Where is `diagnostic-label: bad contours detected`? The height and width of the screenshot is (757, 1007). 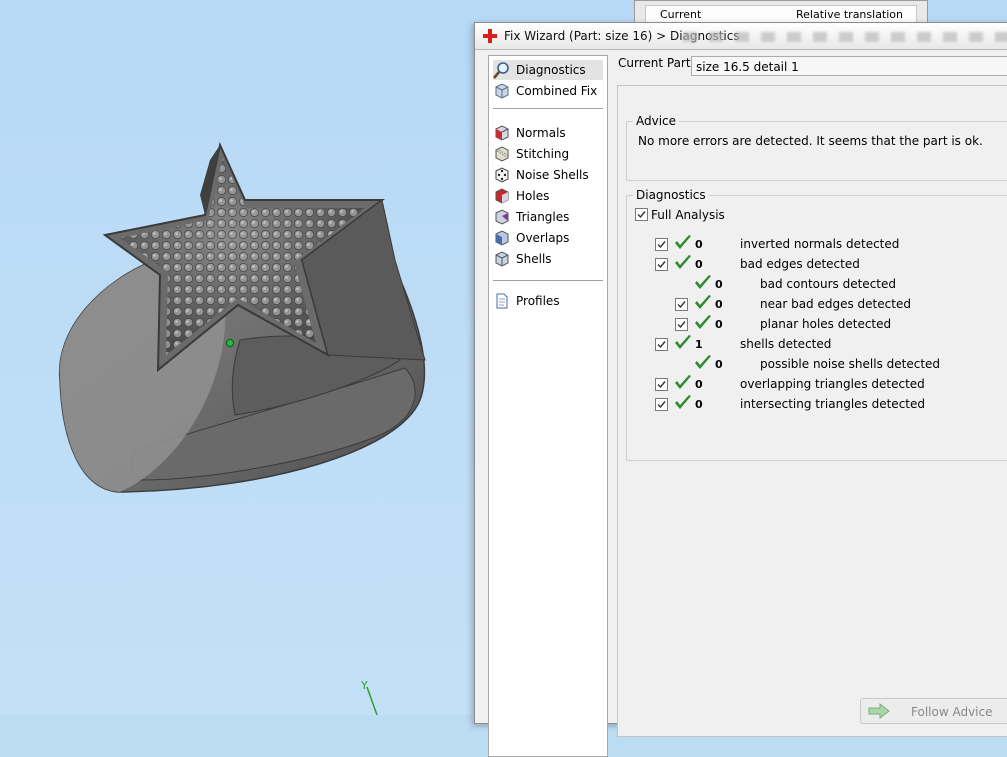 diagnostic-label: bad contours detected is located at coordinates (828, 284).